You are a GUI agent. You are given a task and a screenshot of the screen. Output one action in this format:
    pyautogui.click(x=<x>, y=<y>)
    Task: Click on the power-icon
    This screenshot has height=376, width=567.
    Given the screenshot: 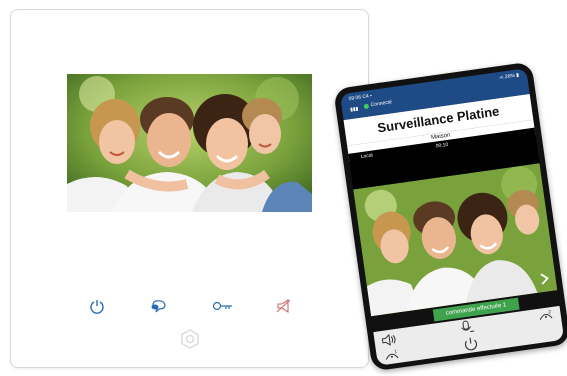 What is the action you would take?
    pyautogui.click(x=97, y=306)
    